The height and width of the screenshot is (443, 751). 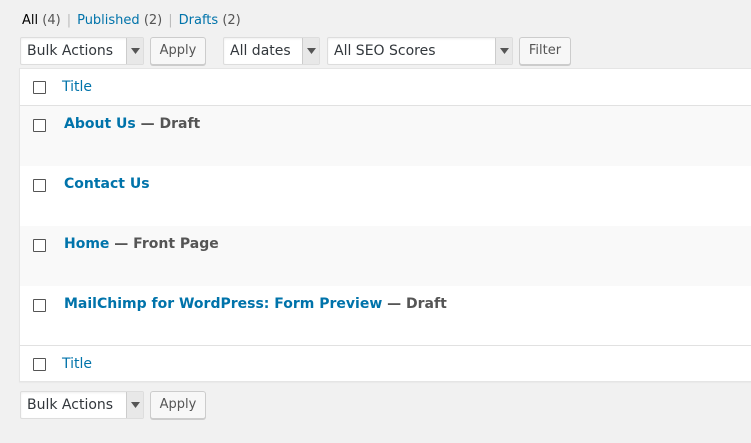 I want to click on view-published-link: Published, so click(x=108, y=20).